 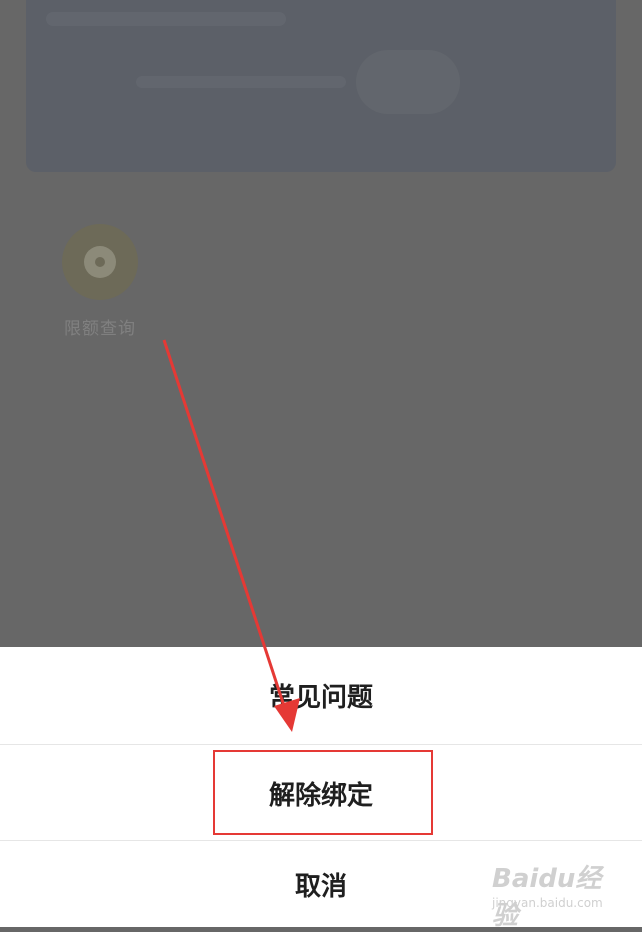 I want to click on tool-limit-query: 限额查询, so click(x=100, y=281).